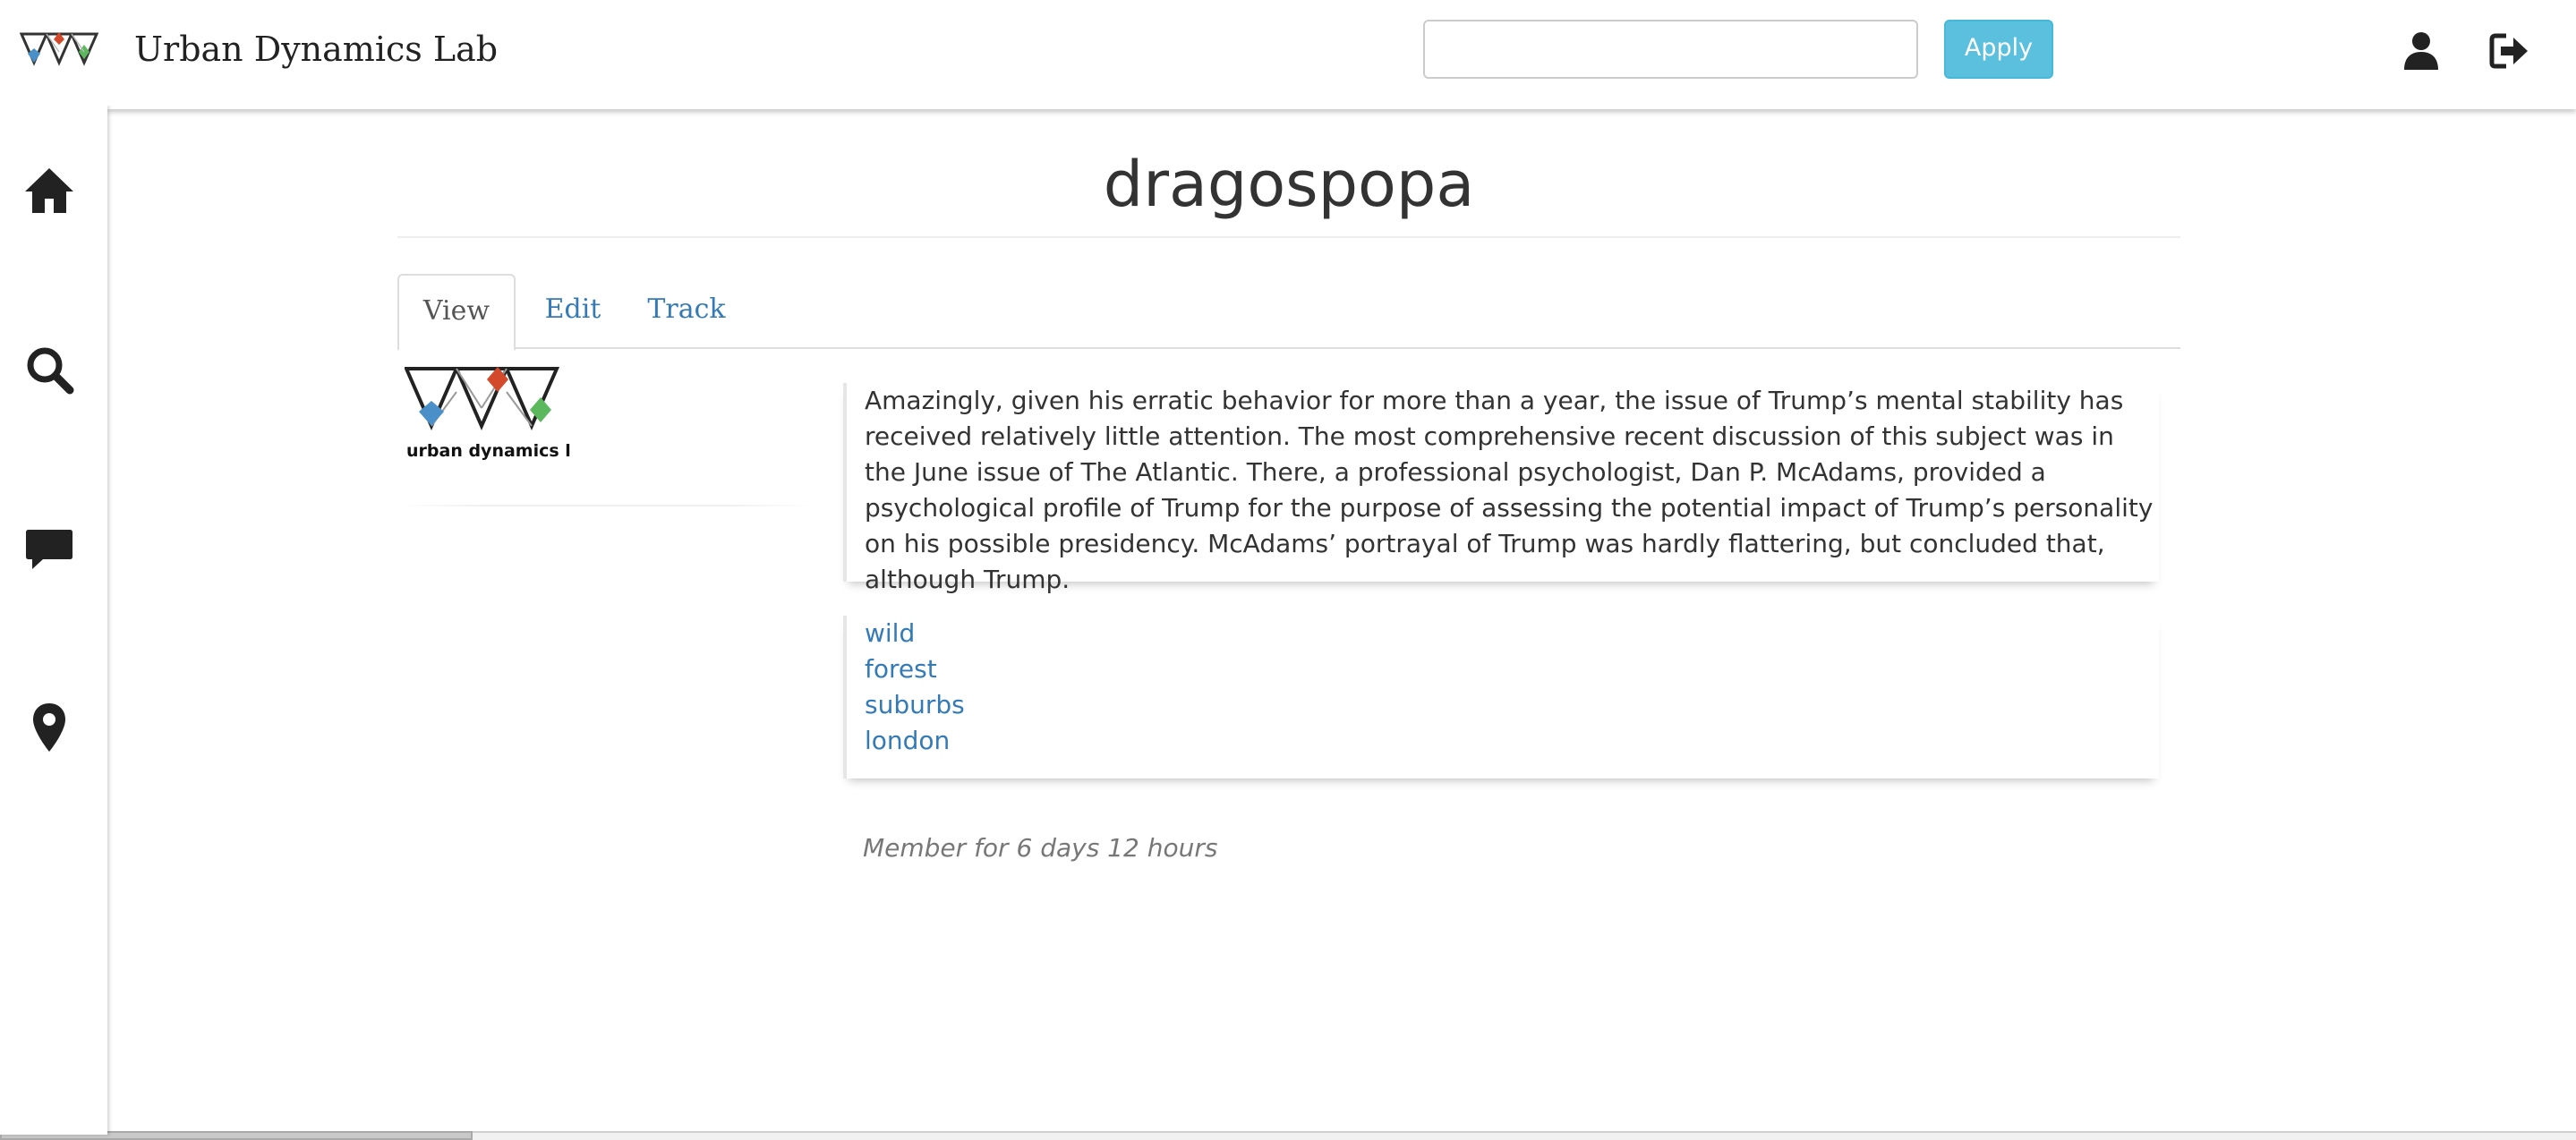  Describe the element at coordinates (2421, 51) in the screenshot. I see `user-icon` at that location.